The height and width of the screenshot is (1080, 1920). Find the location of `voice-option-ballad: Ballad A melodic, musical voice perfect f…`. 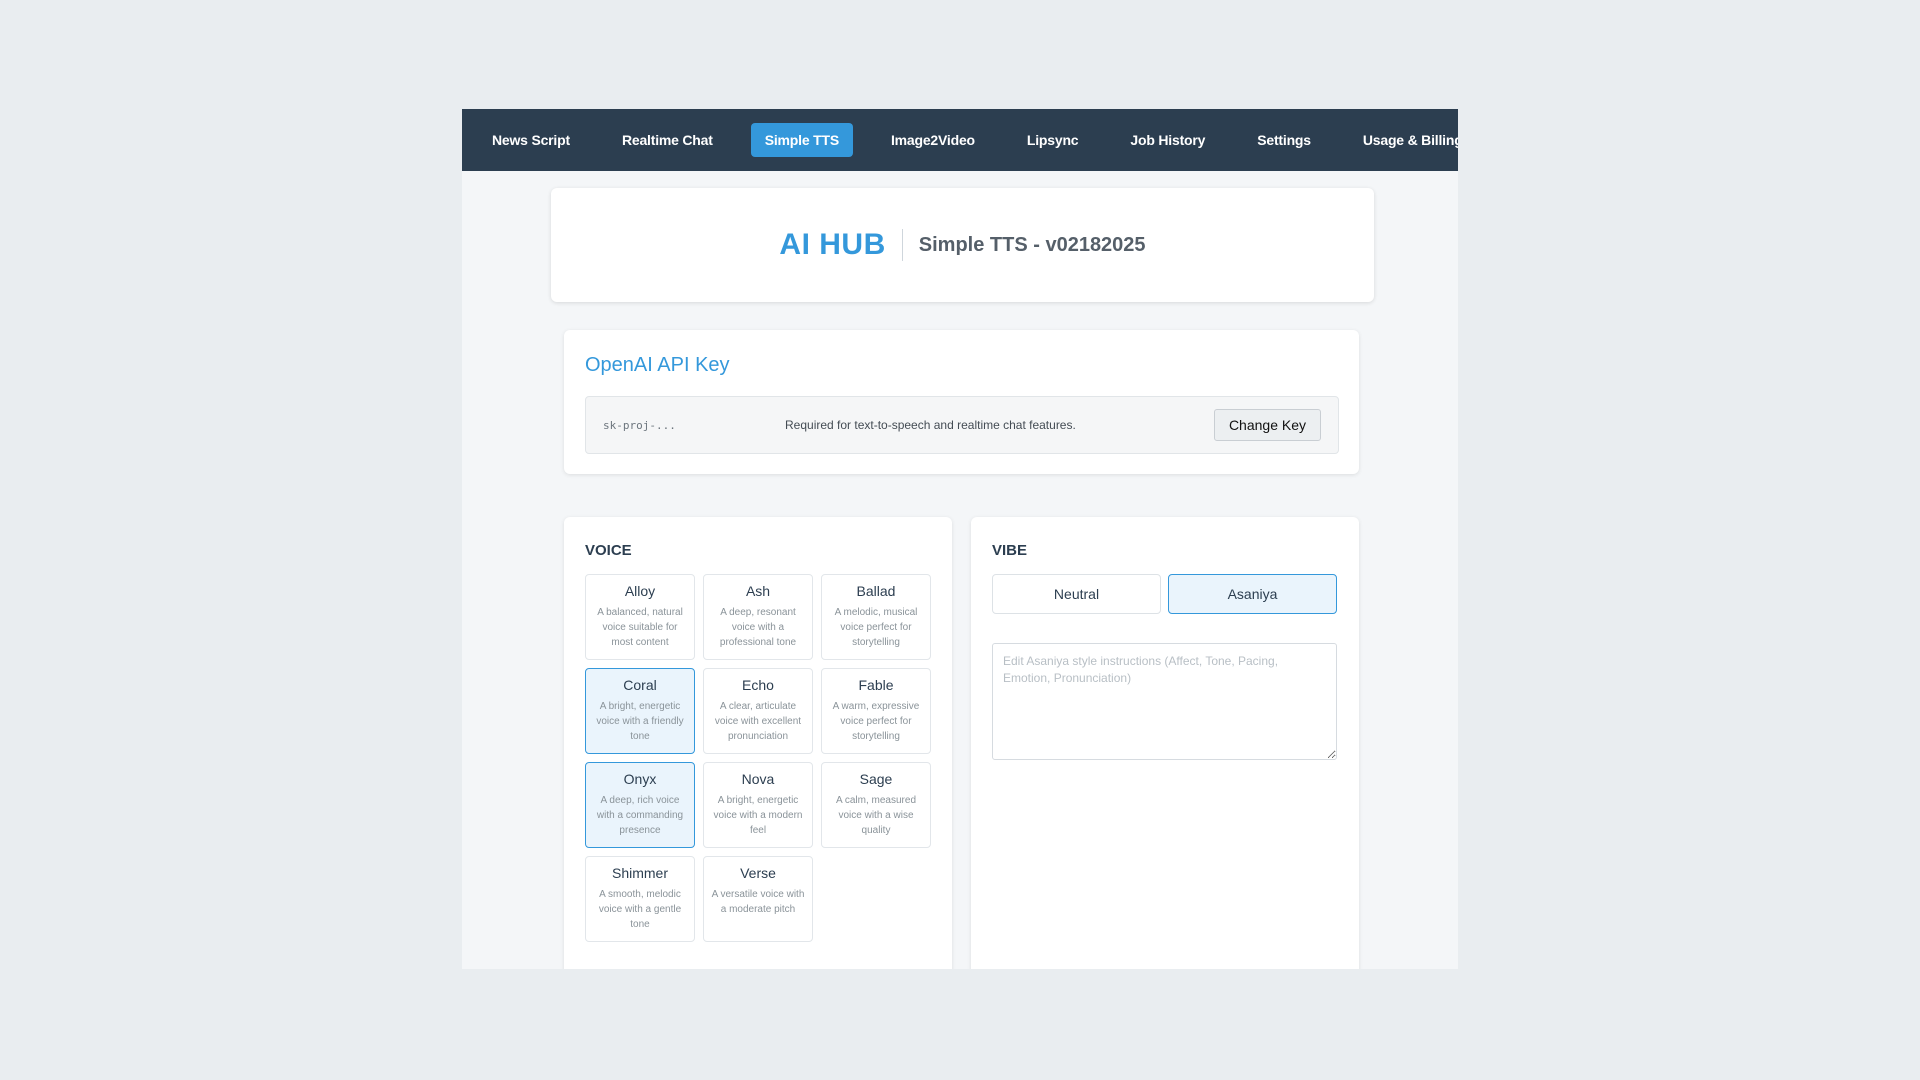

voice-option-ballad: Ballad A melodic, musical voice perfect f… is located at coordinates (876, 617).